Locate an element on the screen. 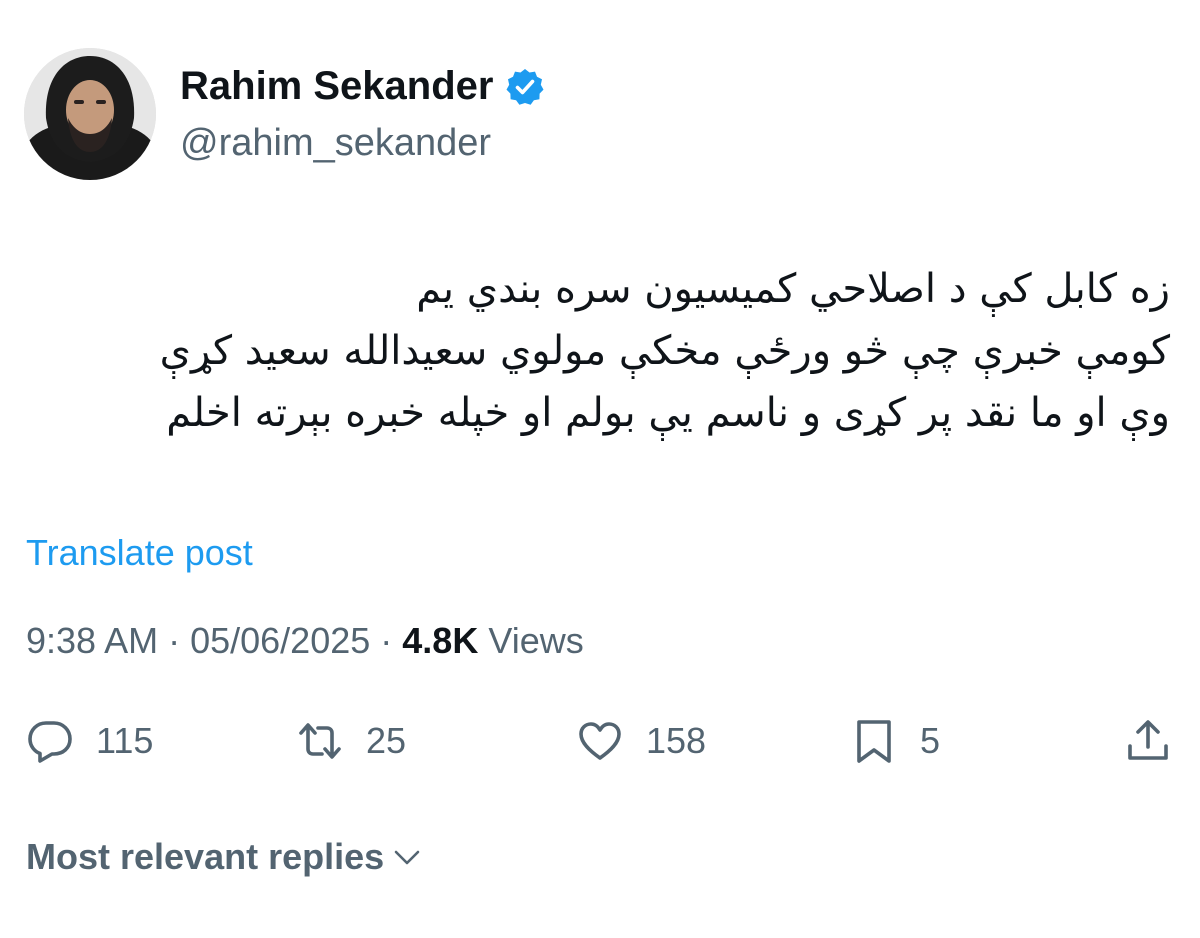  chevron-down-icon is located at coordinates (407, 857).